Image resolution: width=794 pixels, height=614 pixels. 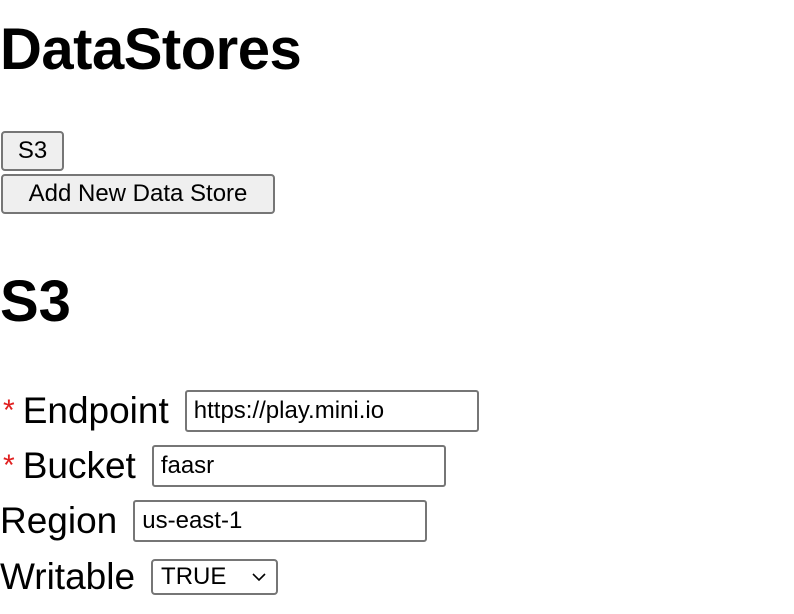 What do you see at coordinates (194, 576) in the screenshot?
I see `writable-selected-value: TRUE` at bounding box center [194, 576].